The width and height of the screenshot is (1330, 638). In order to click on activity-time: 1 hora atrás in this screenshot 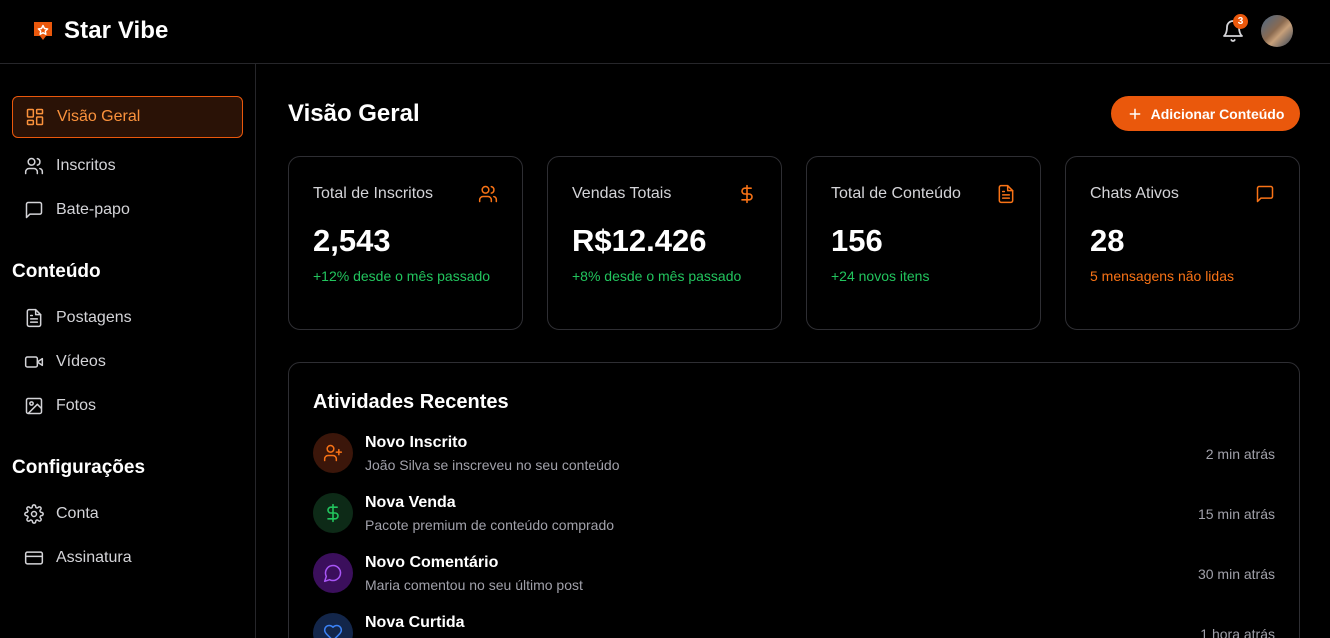, I will do `click(1237, 632)`.